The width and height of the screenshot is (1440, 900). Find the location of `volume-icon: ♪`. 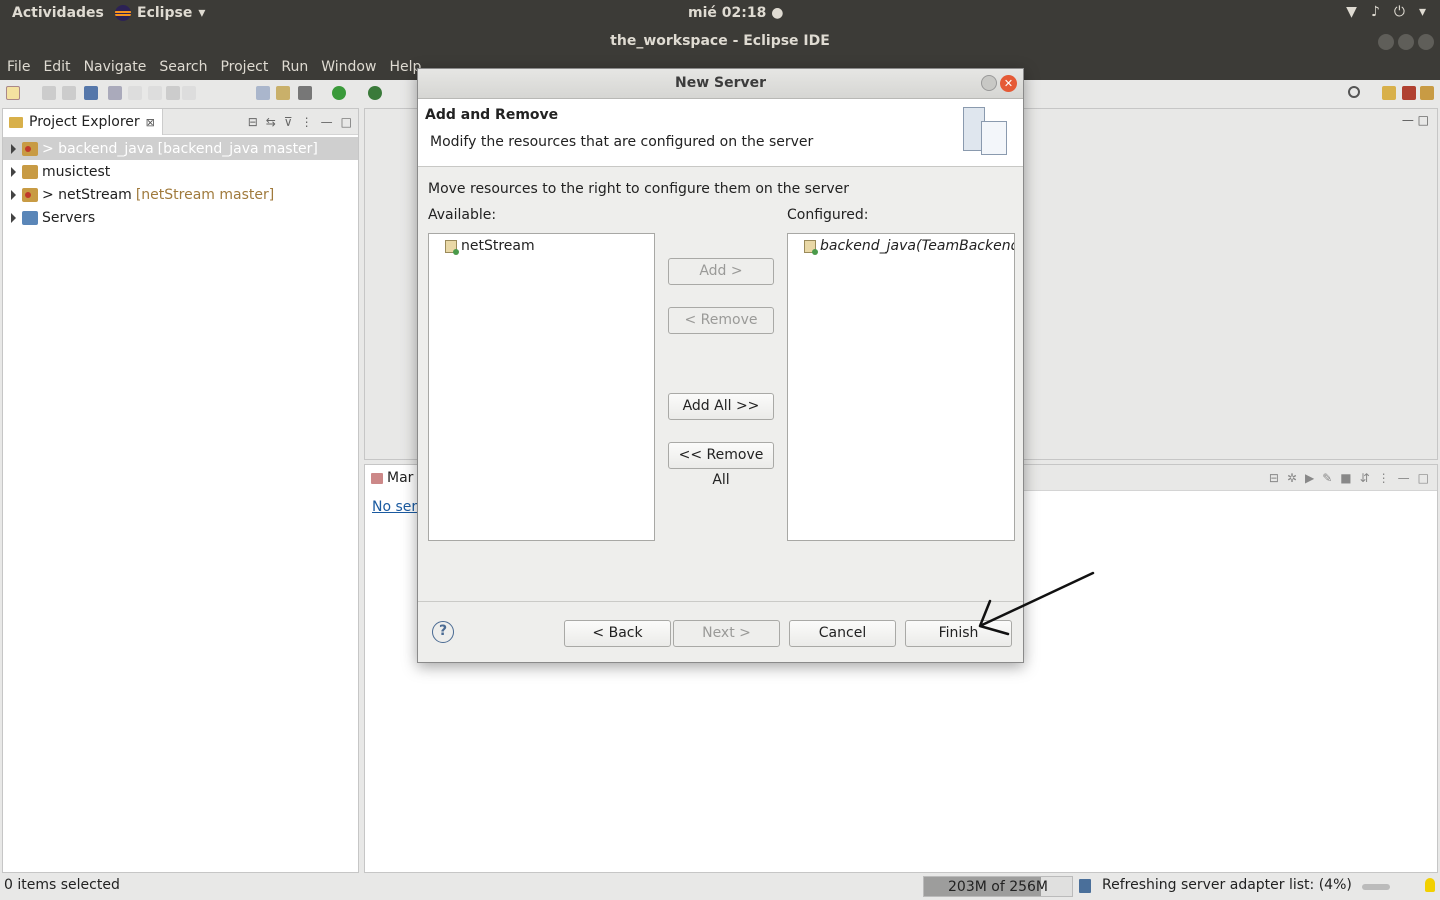

volume-icon: ♪ is located at coordinates (1375, 12).